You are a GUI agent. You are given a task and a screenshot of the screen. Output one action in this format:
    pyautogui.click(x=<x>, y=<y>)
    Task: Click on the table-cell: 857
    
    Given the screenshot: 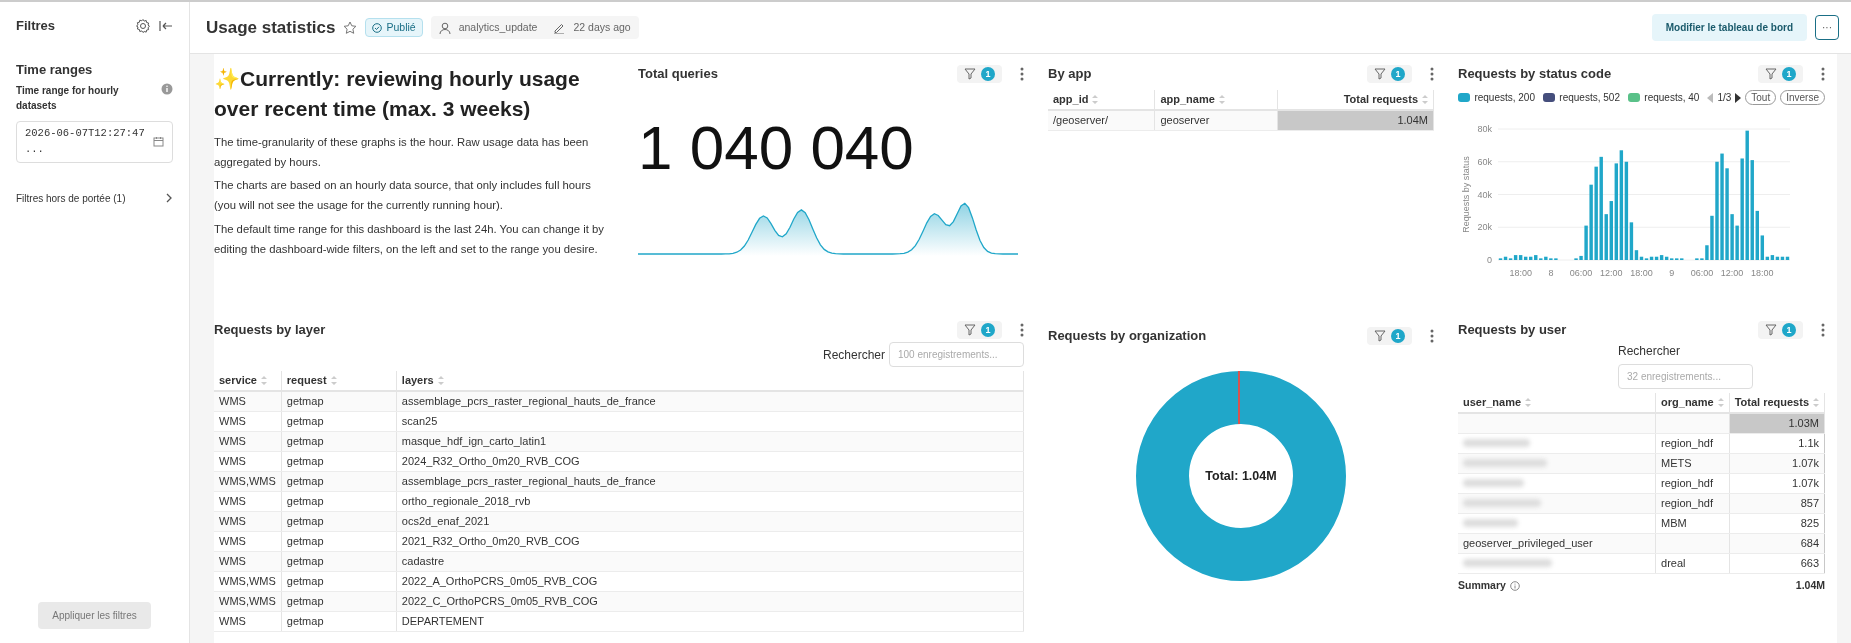 What is the action you would take?
    pyautogui.click(x=1809, y=503)
    